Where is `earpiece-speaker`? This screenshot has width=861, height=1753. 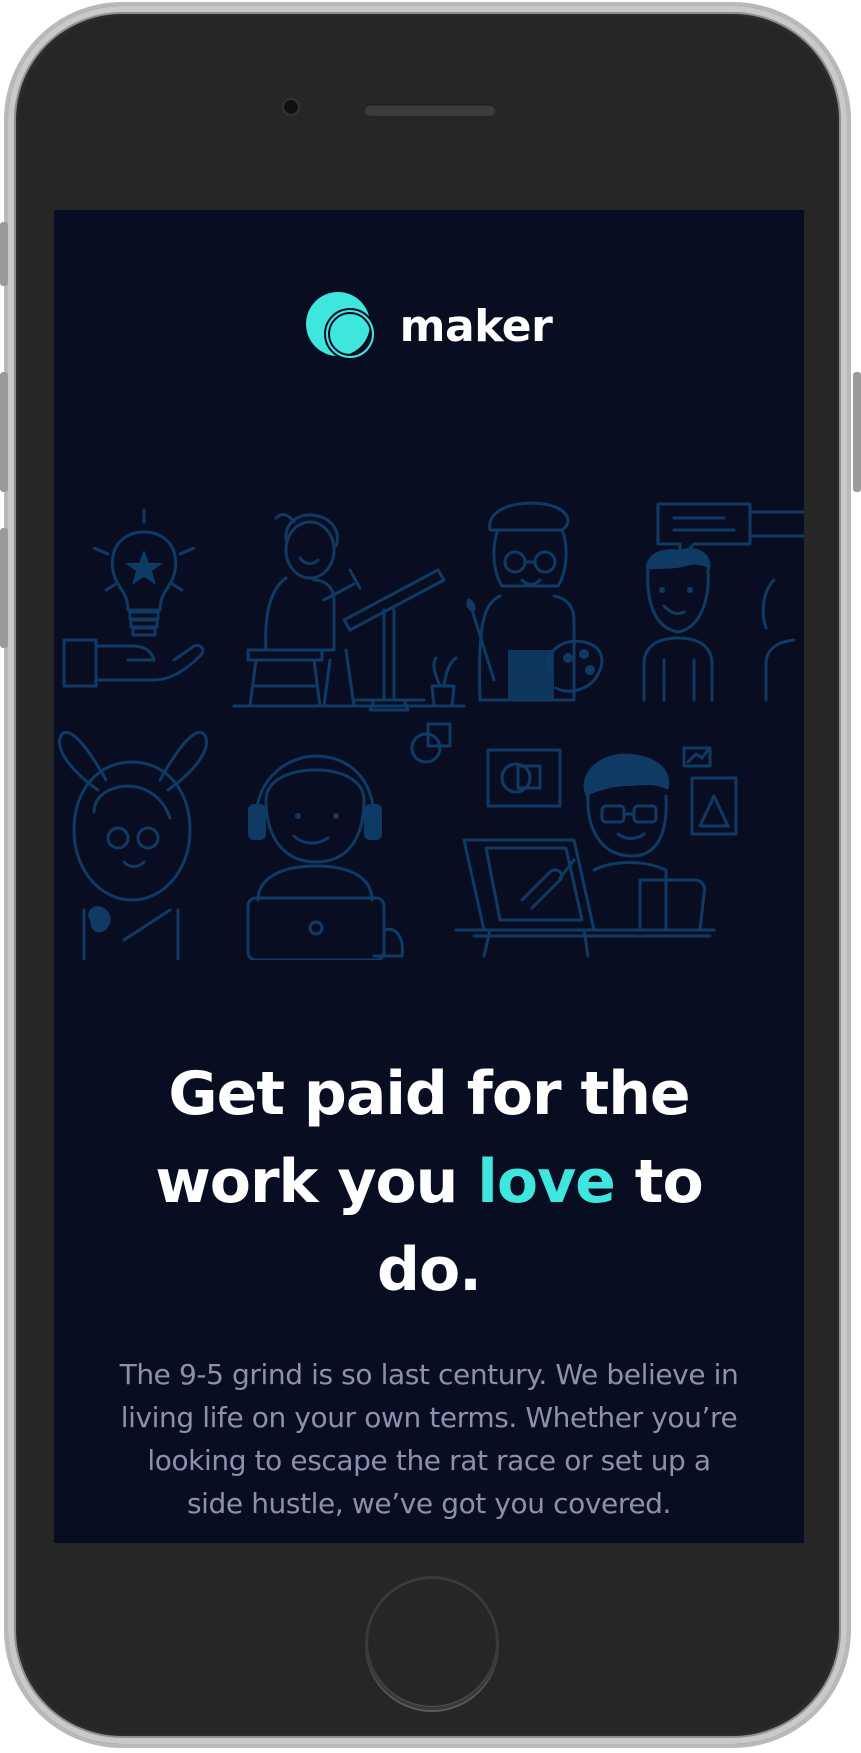 earpiece-speaker is located at coordinates (430, 110).